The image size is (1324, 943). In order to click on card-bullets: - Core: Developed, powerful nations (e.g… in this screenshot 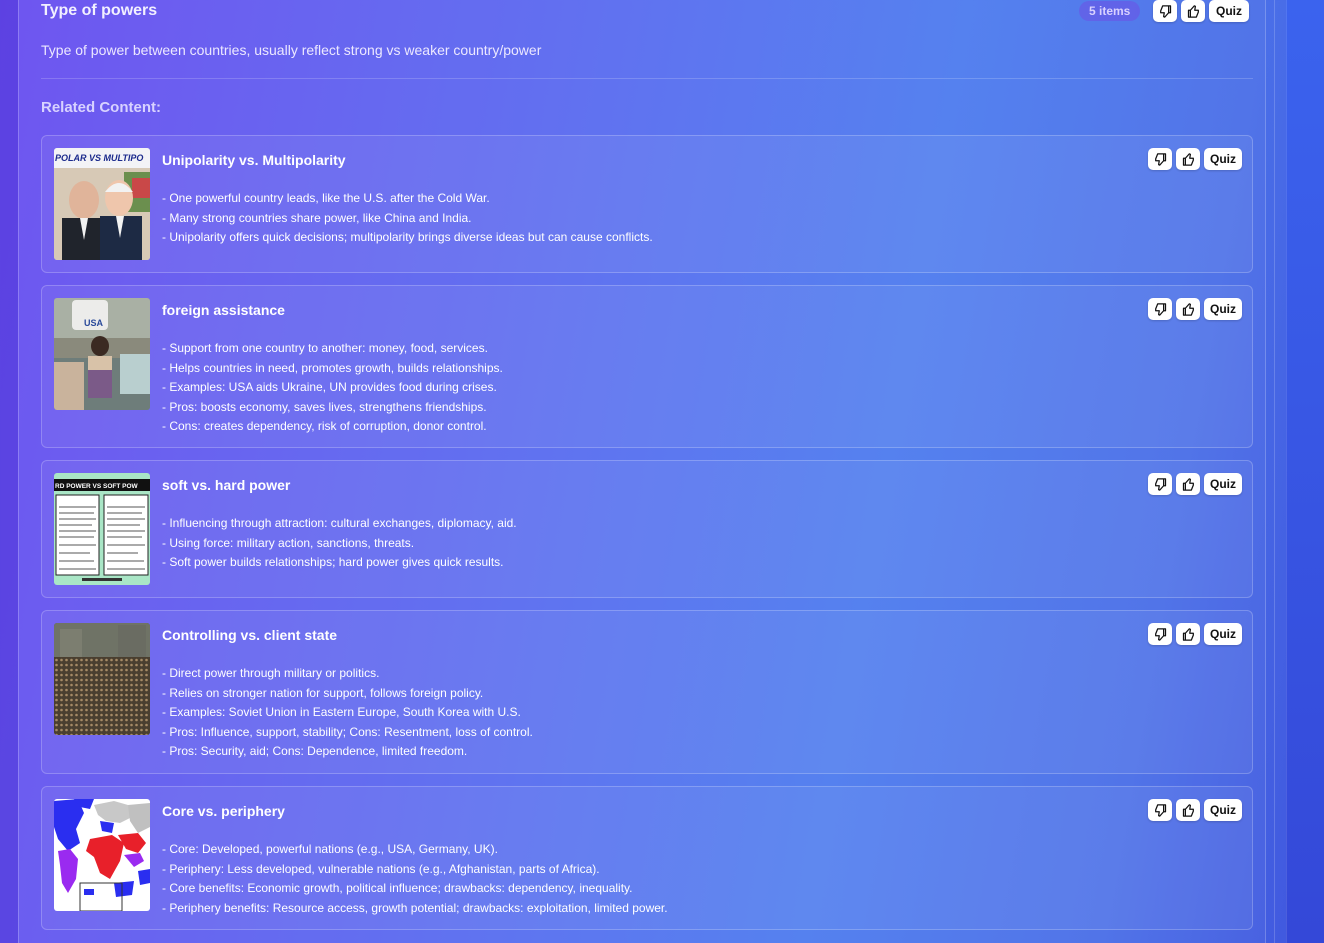, I will do `click(415, 879)`.